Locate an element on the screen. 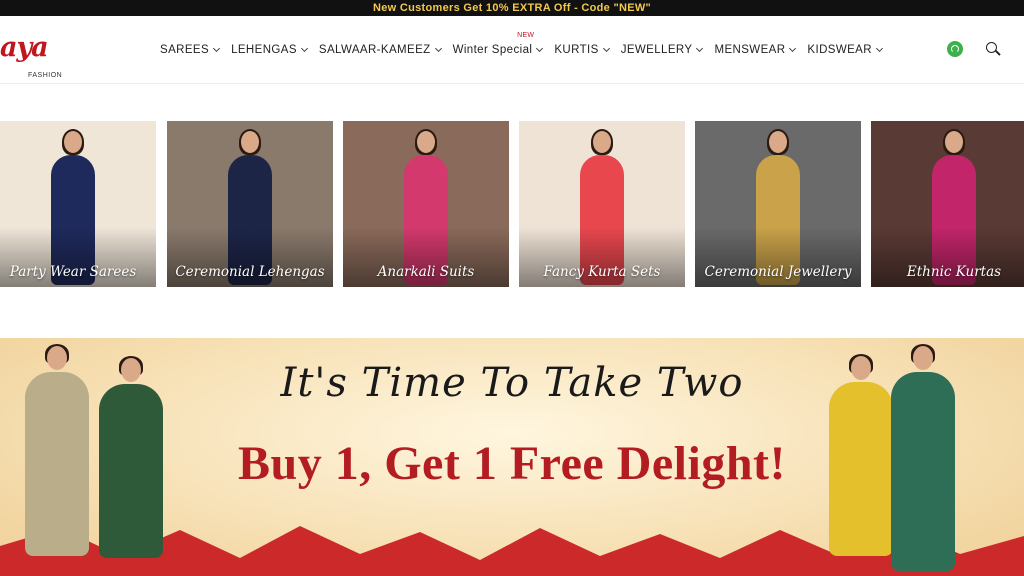 The image size is (1024, 576). nav-item-winter-special: Winter Special NEW is located at coordinates (498, 44).